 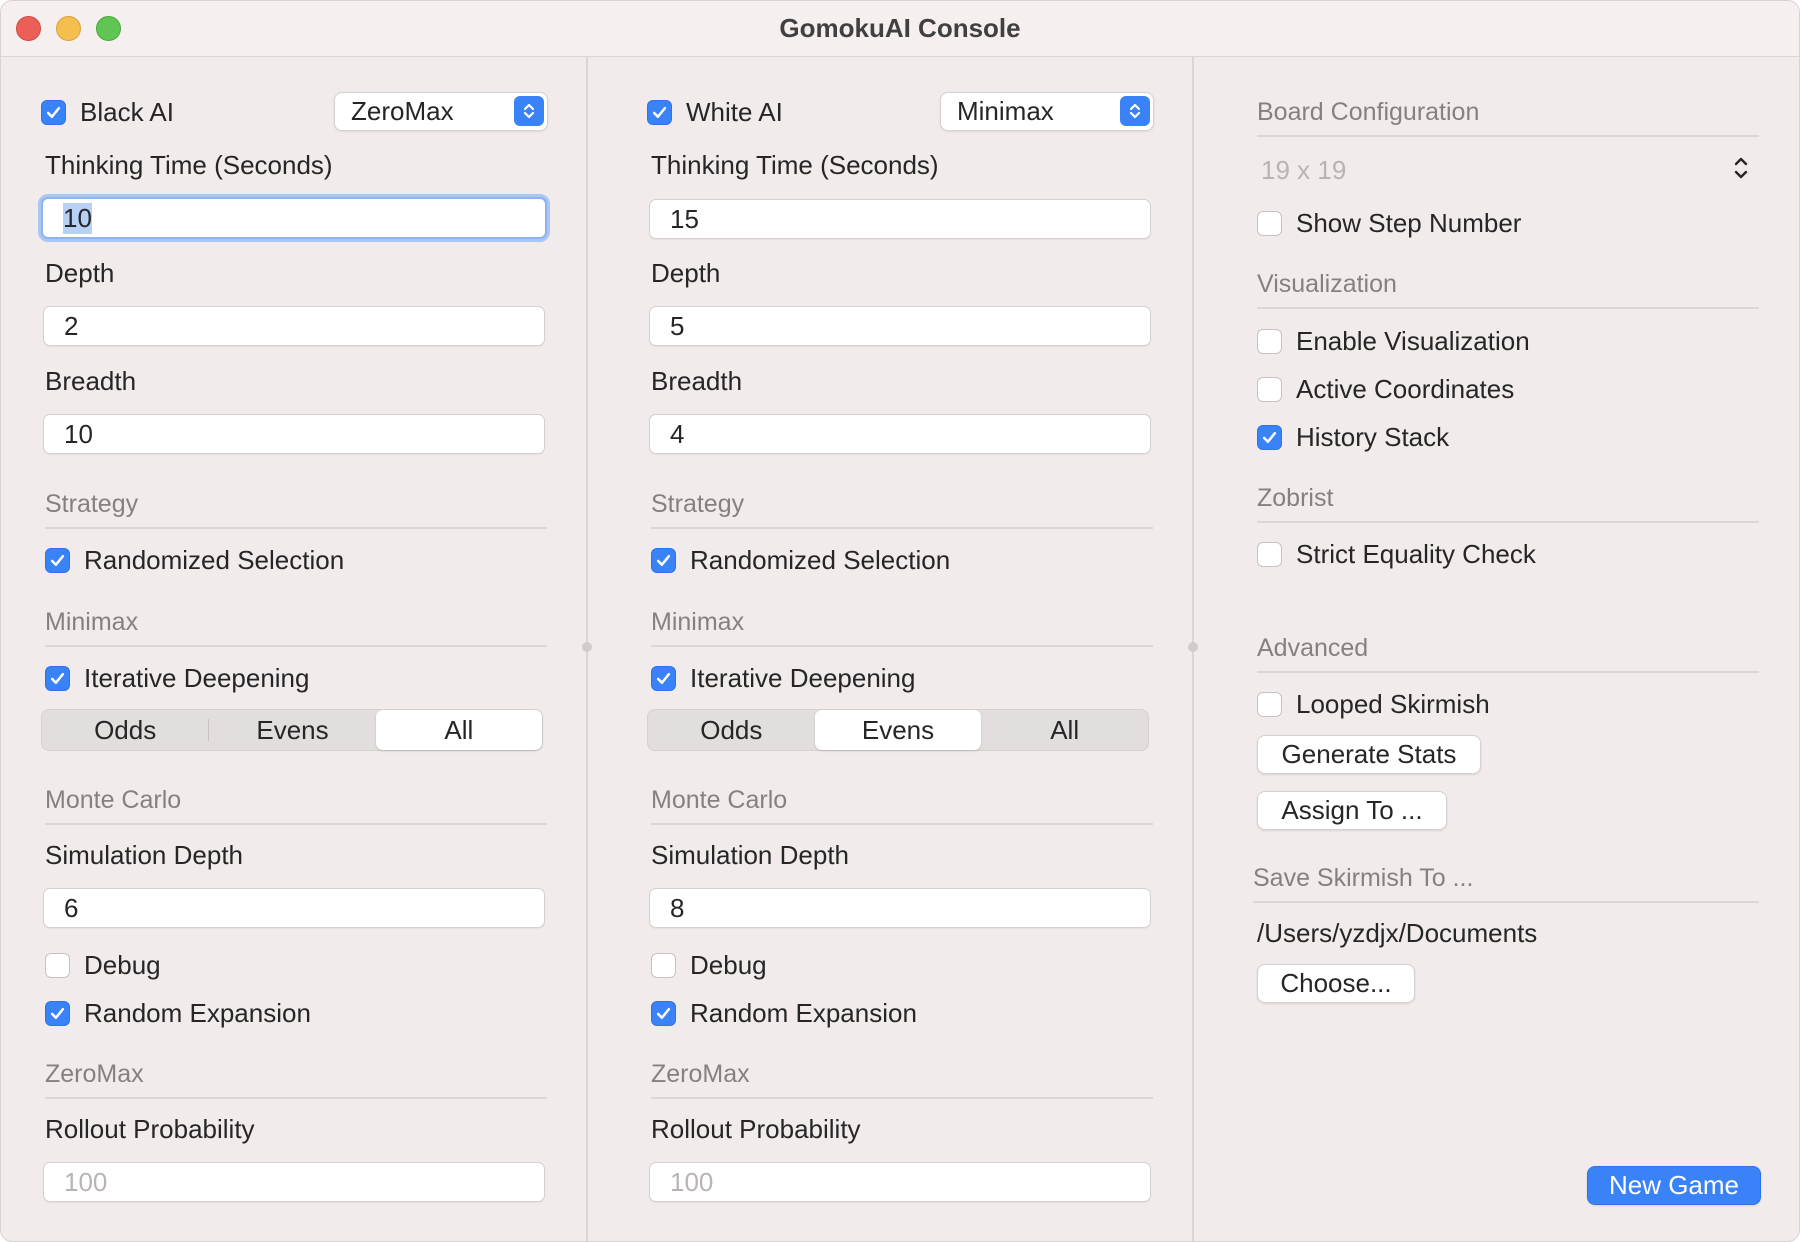 I want to click on column-divider-right, so click(x=1193, y=649).